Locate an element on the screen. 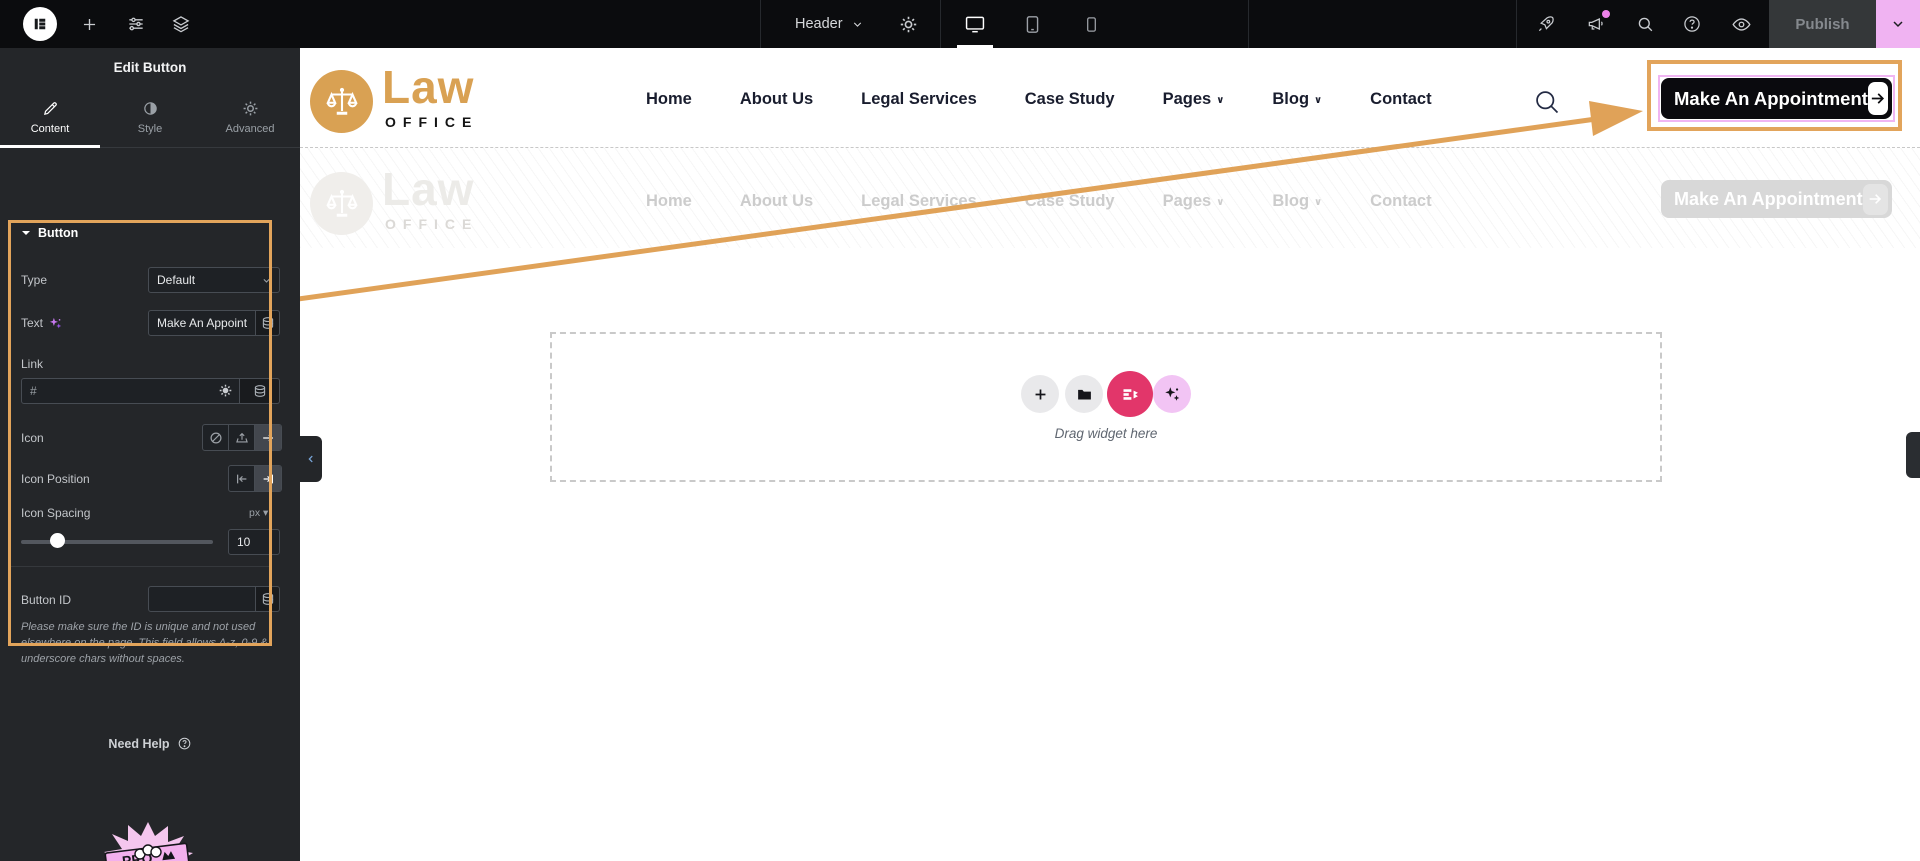  icon-left-icon is located at coordinates (241, 478).